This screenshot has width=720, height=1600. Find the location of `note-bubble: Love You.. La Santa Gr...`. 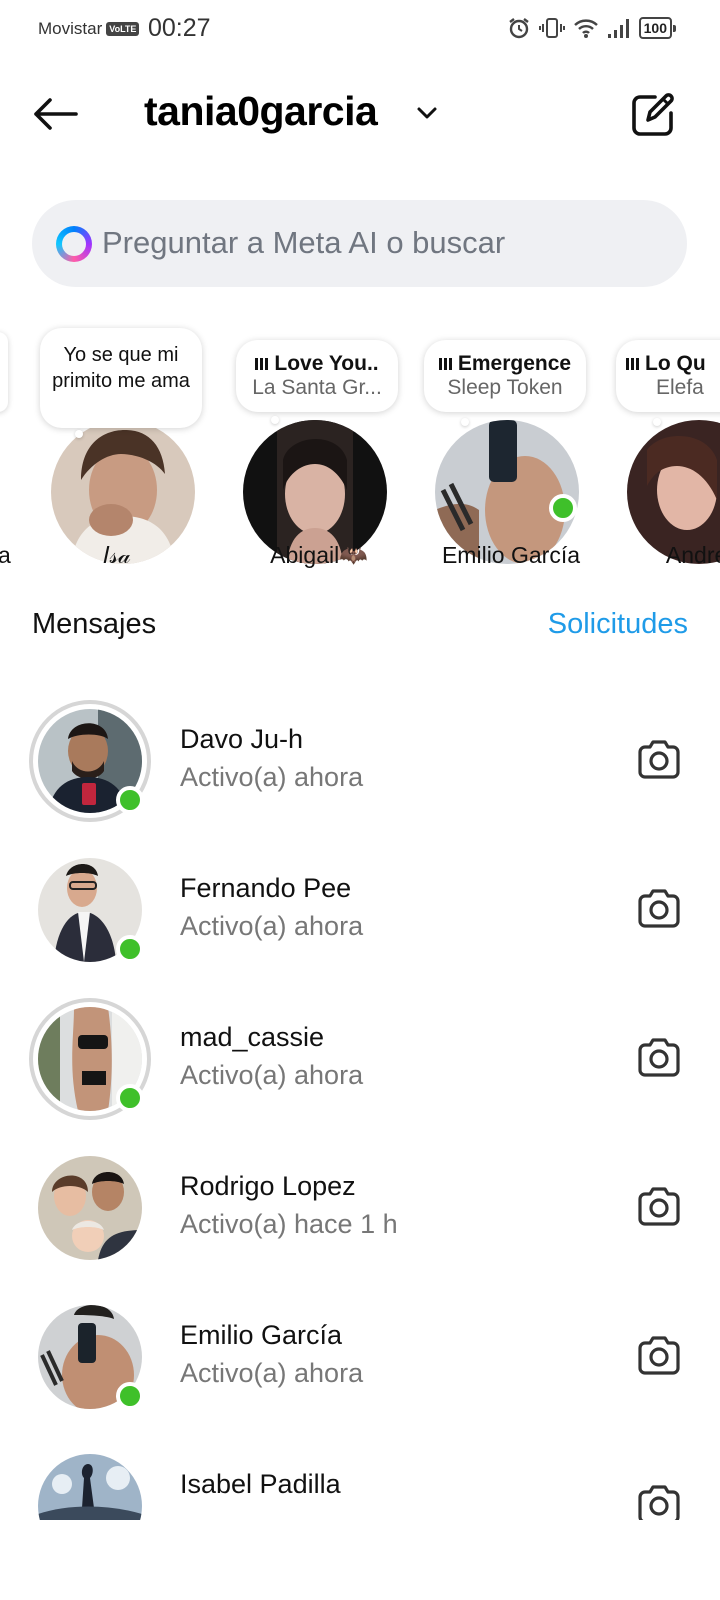

note-bubble: Love You.. La Santa Gr... is located at coordinates (317, 376).